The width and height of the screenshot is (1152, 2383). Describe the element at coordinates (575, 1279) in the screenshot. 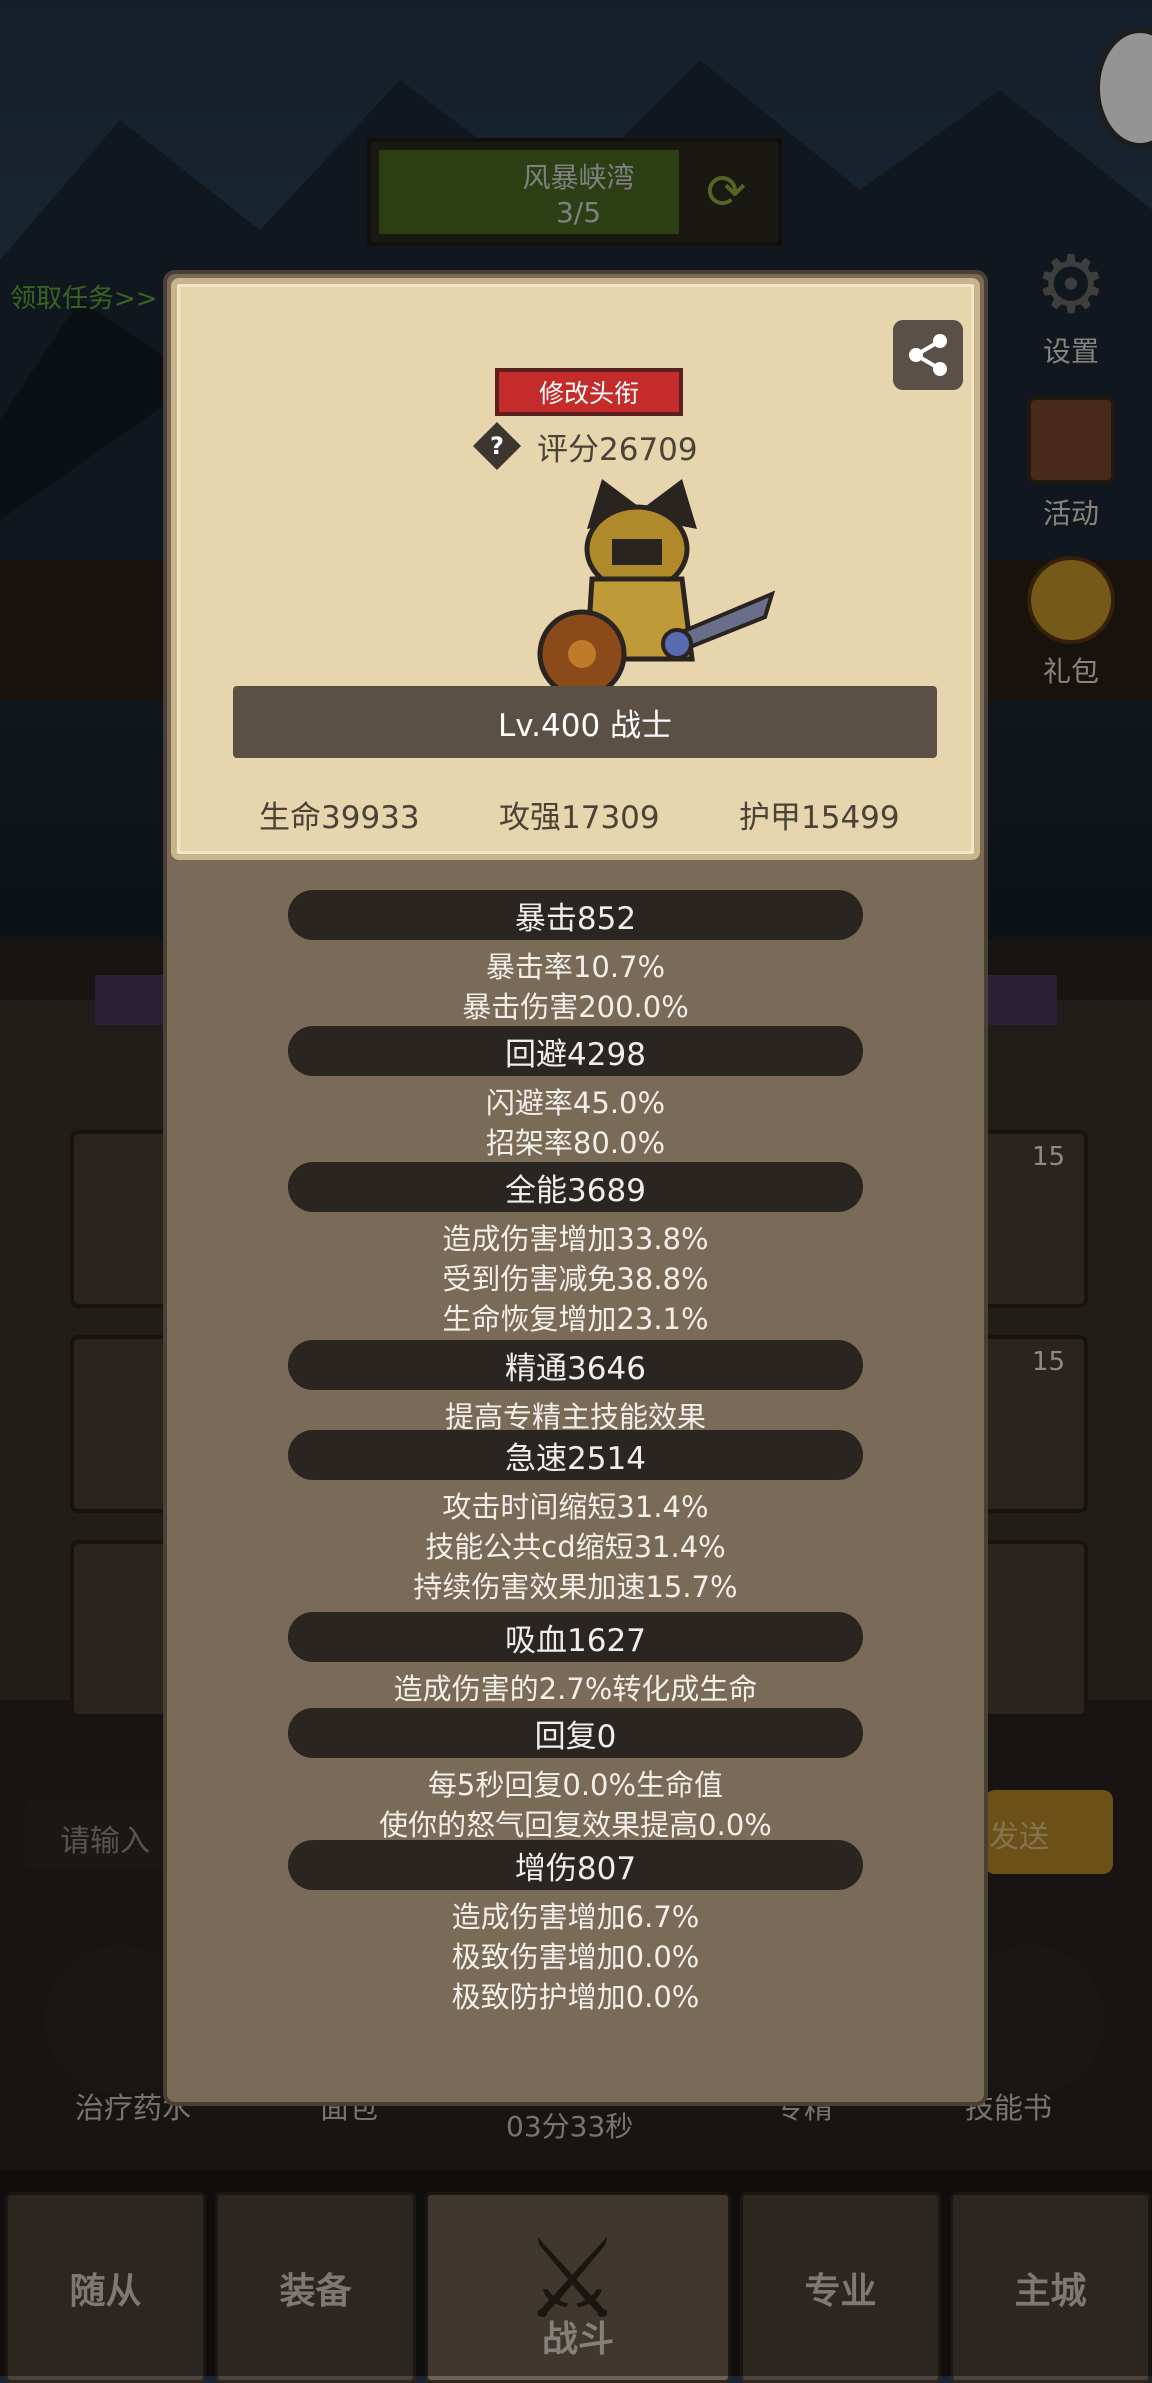

I see `stat-detail-line: 受到伤害减免38.8%` at that location.